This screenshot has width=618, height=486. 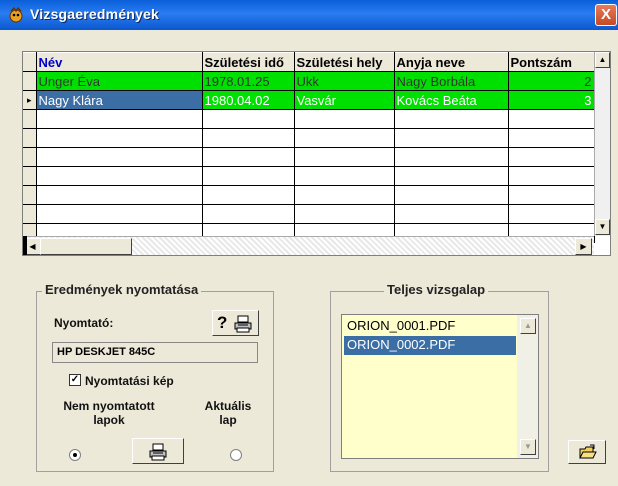 What do you see at coordinates (16, 14) in the screenshot?
I see `app-icon` at bounding box center [16, 14].